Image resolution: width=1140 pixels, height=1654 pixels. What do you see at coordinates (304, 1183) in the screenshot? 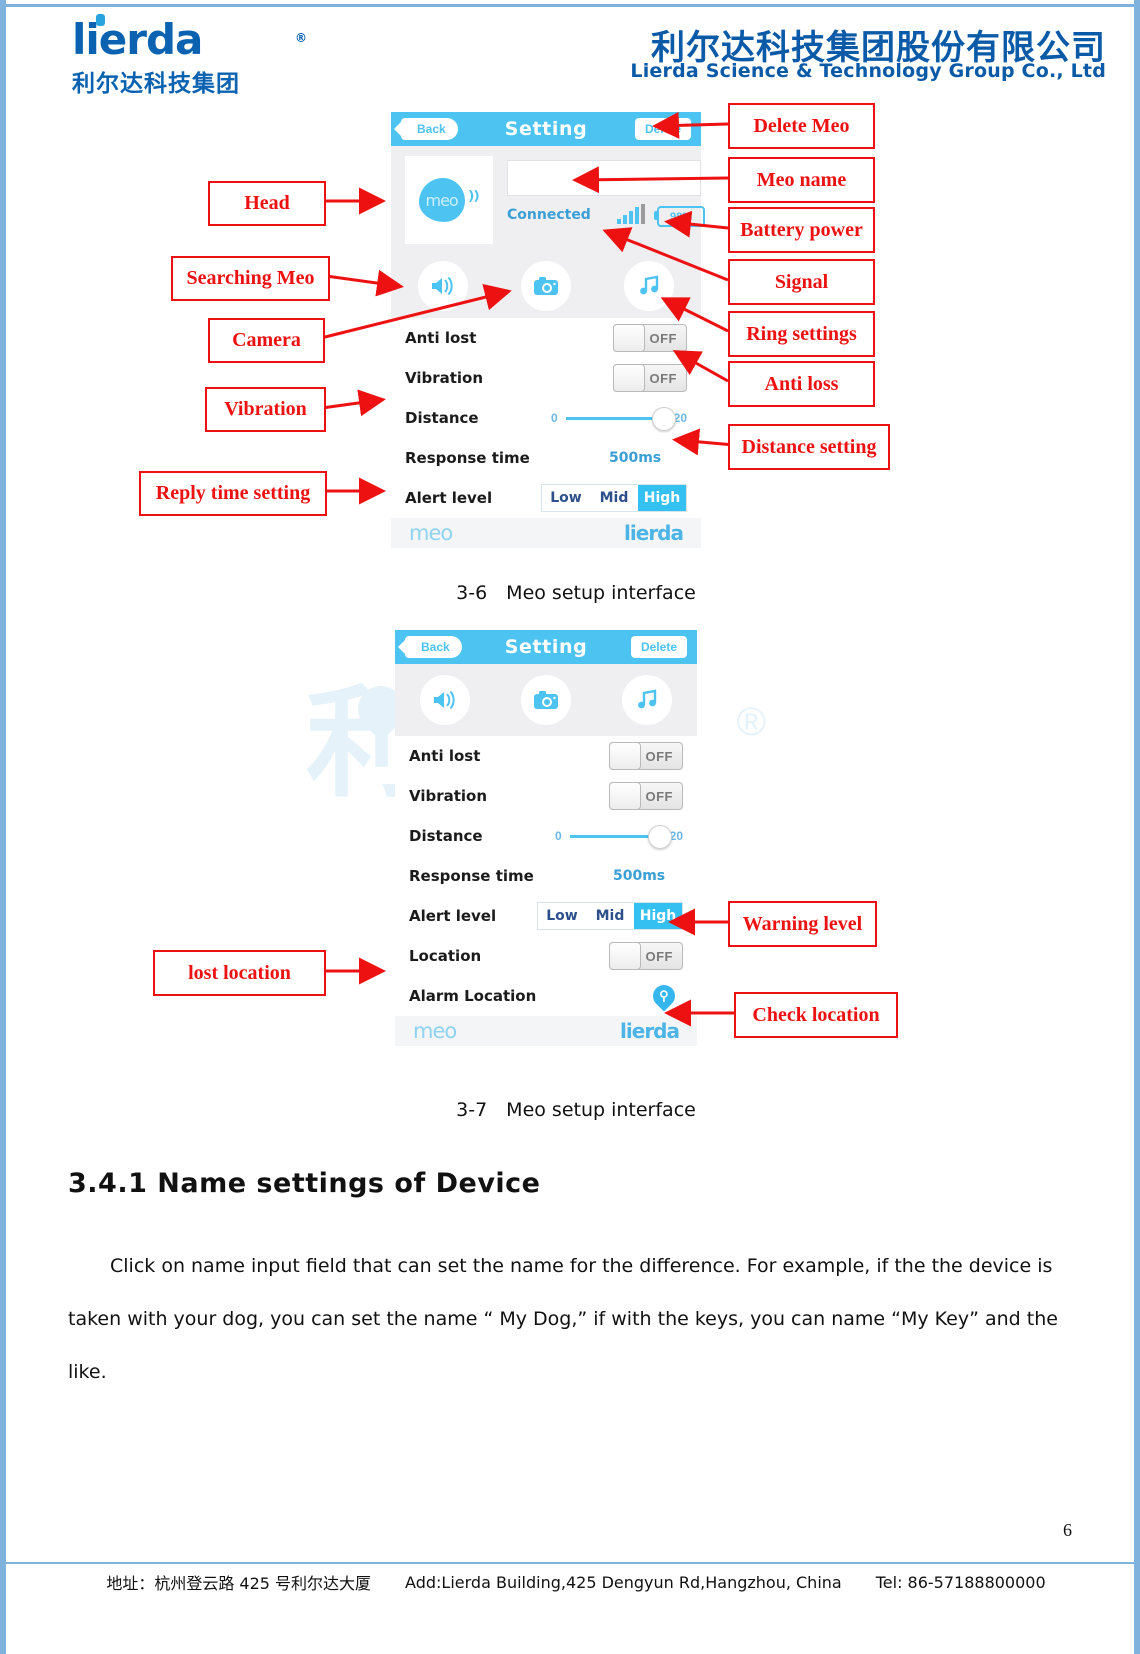
I see `page-title: 3.4.1 Name settings of Device` at bounding box center [304, 1183].